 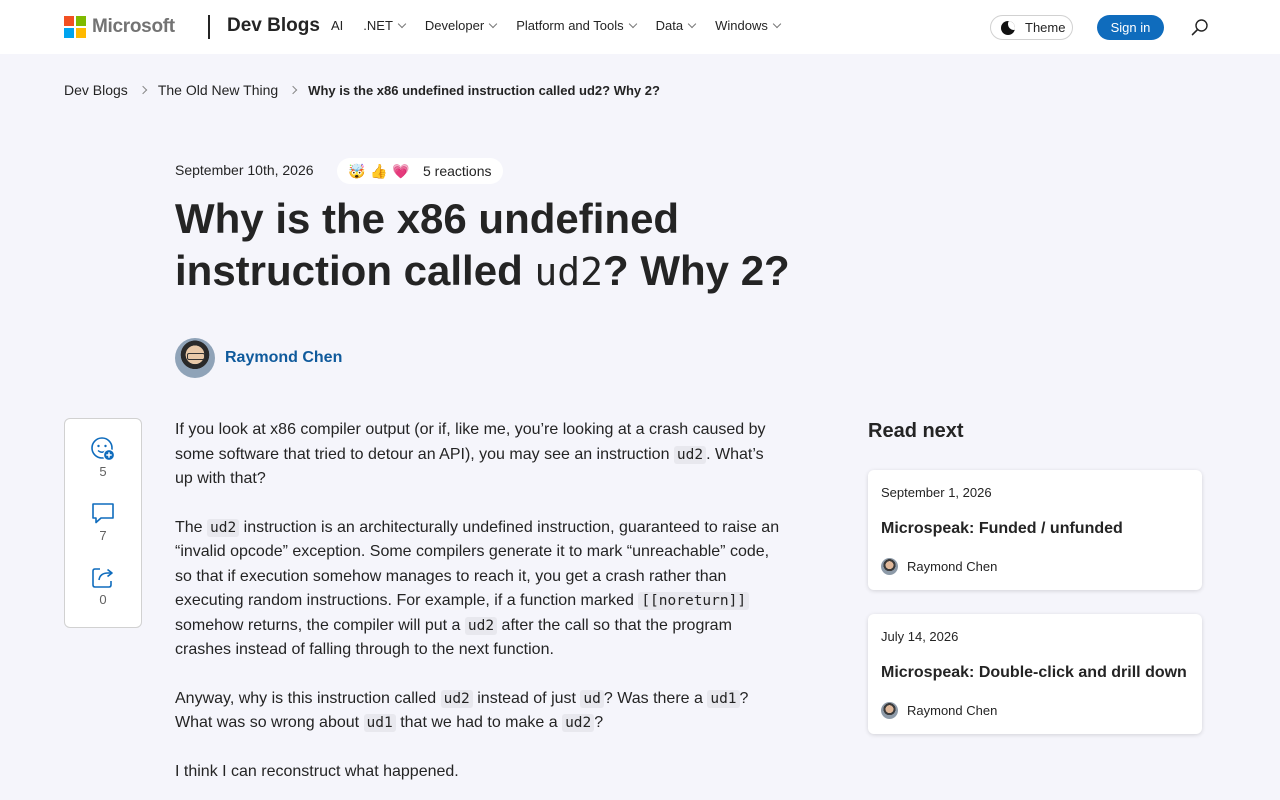 What do you see at coordinates (669, 25) in the screenshot?
I see `nav-item-label: Data` at bounding box center [669, 25].